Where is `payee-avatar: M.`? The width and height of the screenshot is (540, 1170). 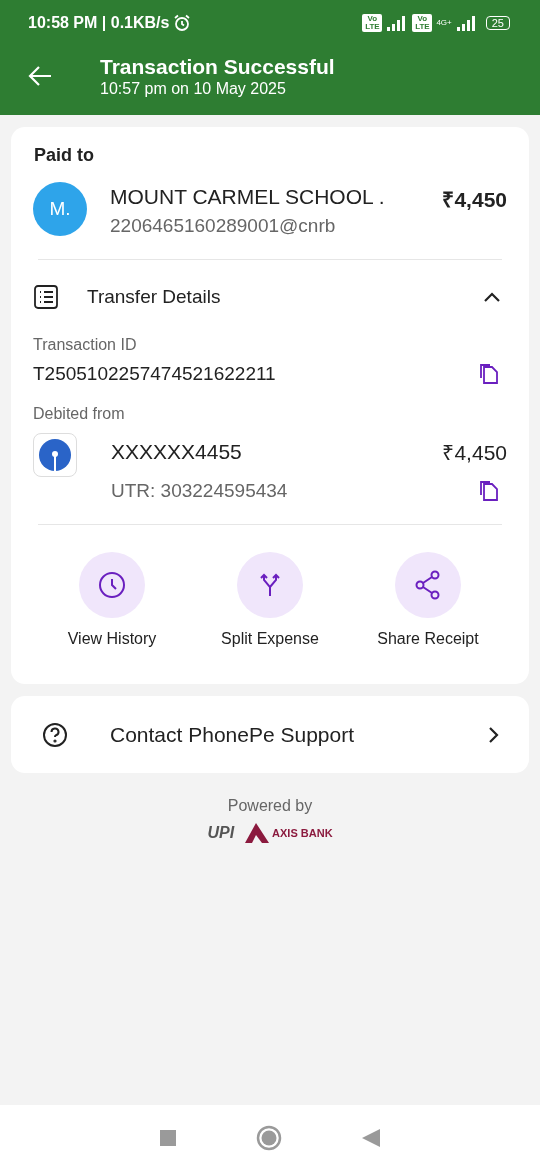
payee-avatar: M. is located at coordinates (60, 209).